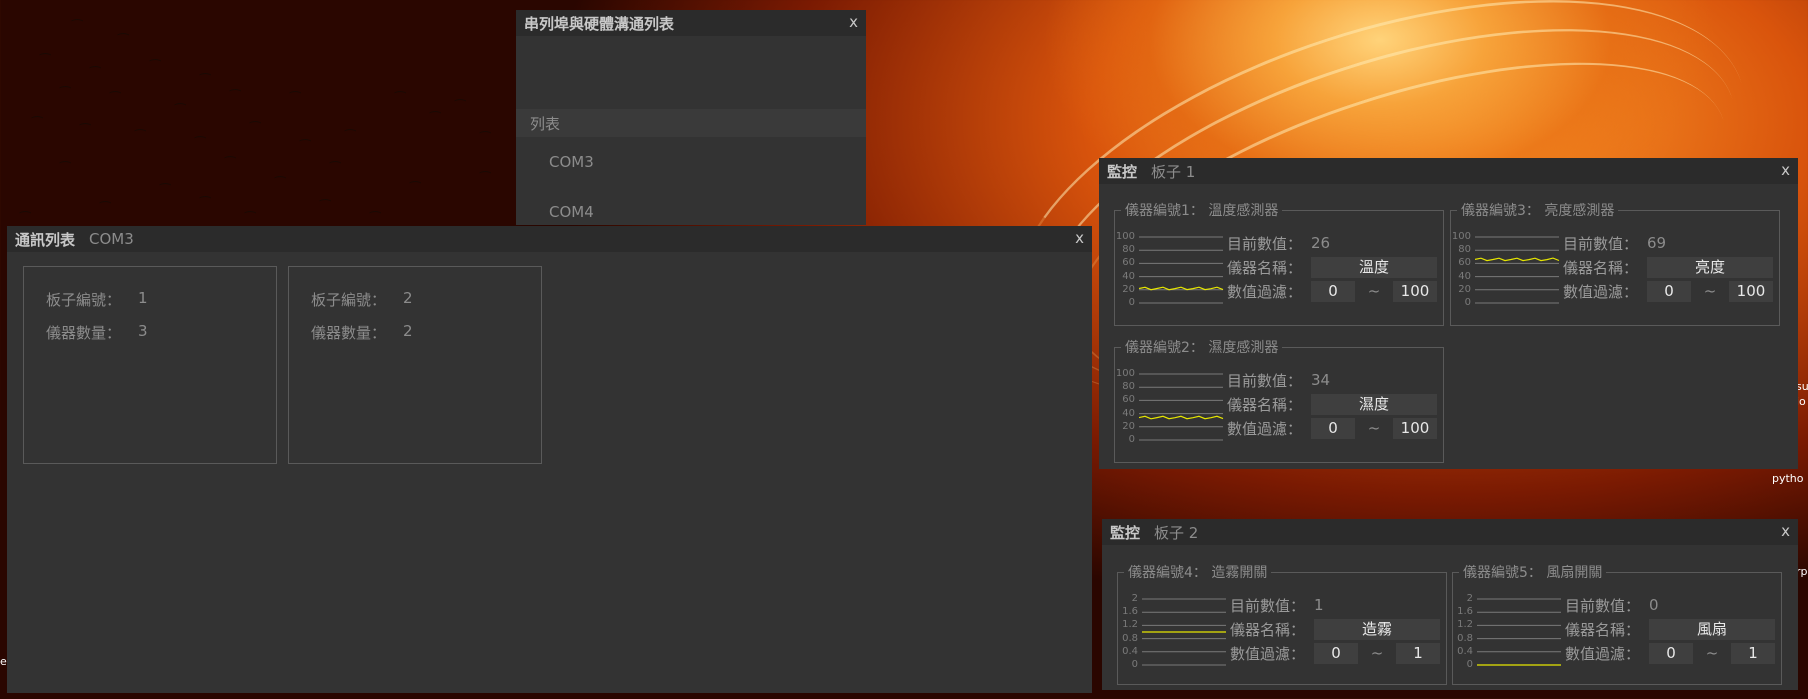 This screenshot has width=1808, height=699. I want to click on instrument-fields: 目前數值： 26 儀器名稱： 溫度 數值過濾： 0 ~100, so click(1332, 267).